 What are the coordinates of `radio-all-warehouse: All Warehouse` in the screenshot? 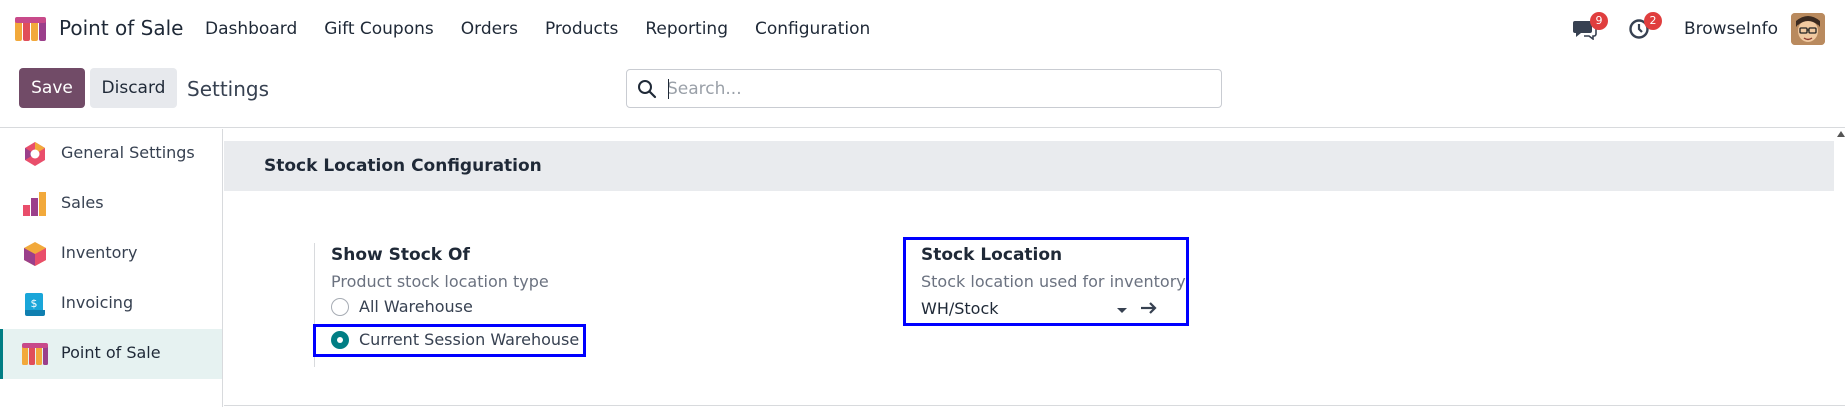 It's located at (402, 306).